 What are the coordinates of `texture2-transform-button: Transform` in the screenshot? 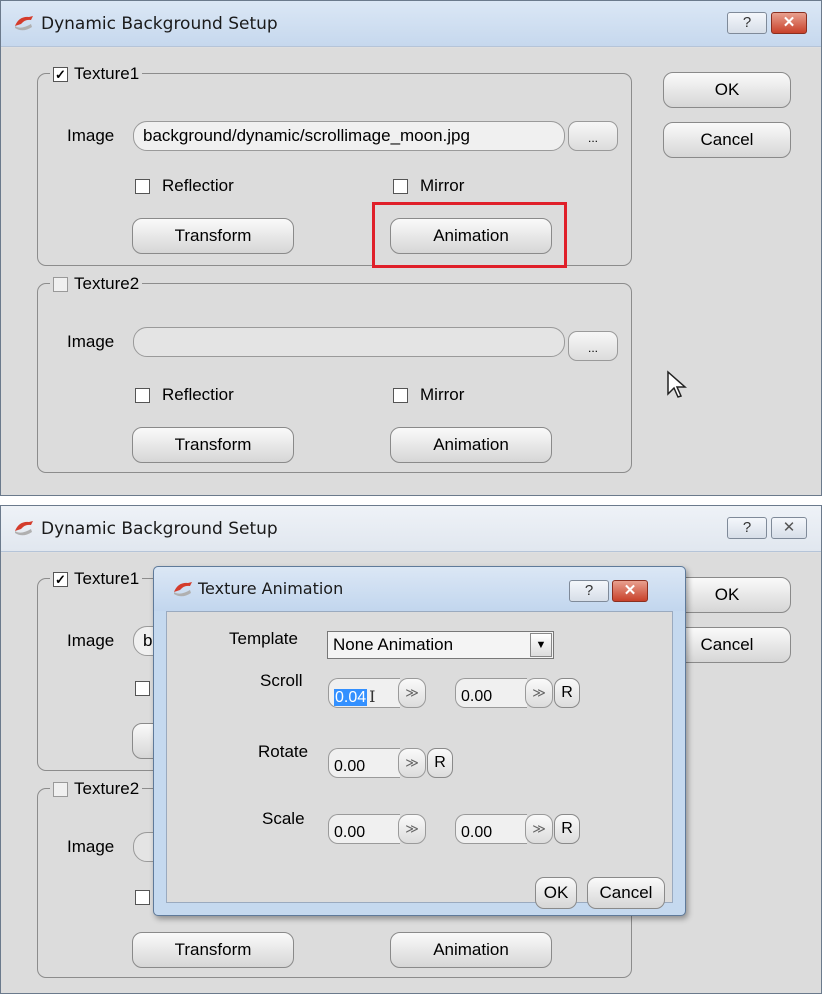 It's located at (213, 445).